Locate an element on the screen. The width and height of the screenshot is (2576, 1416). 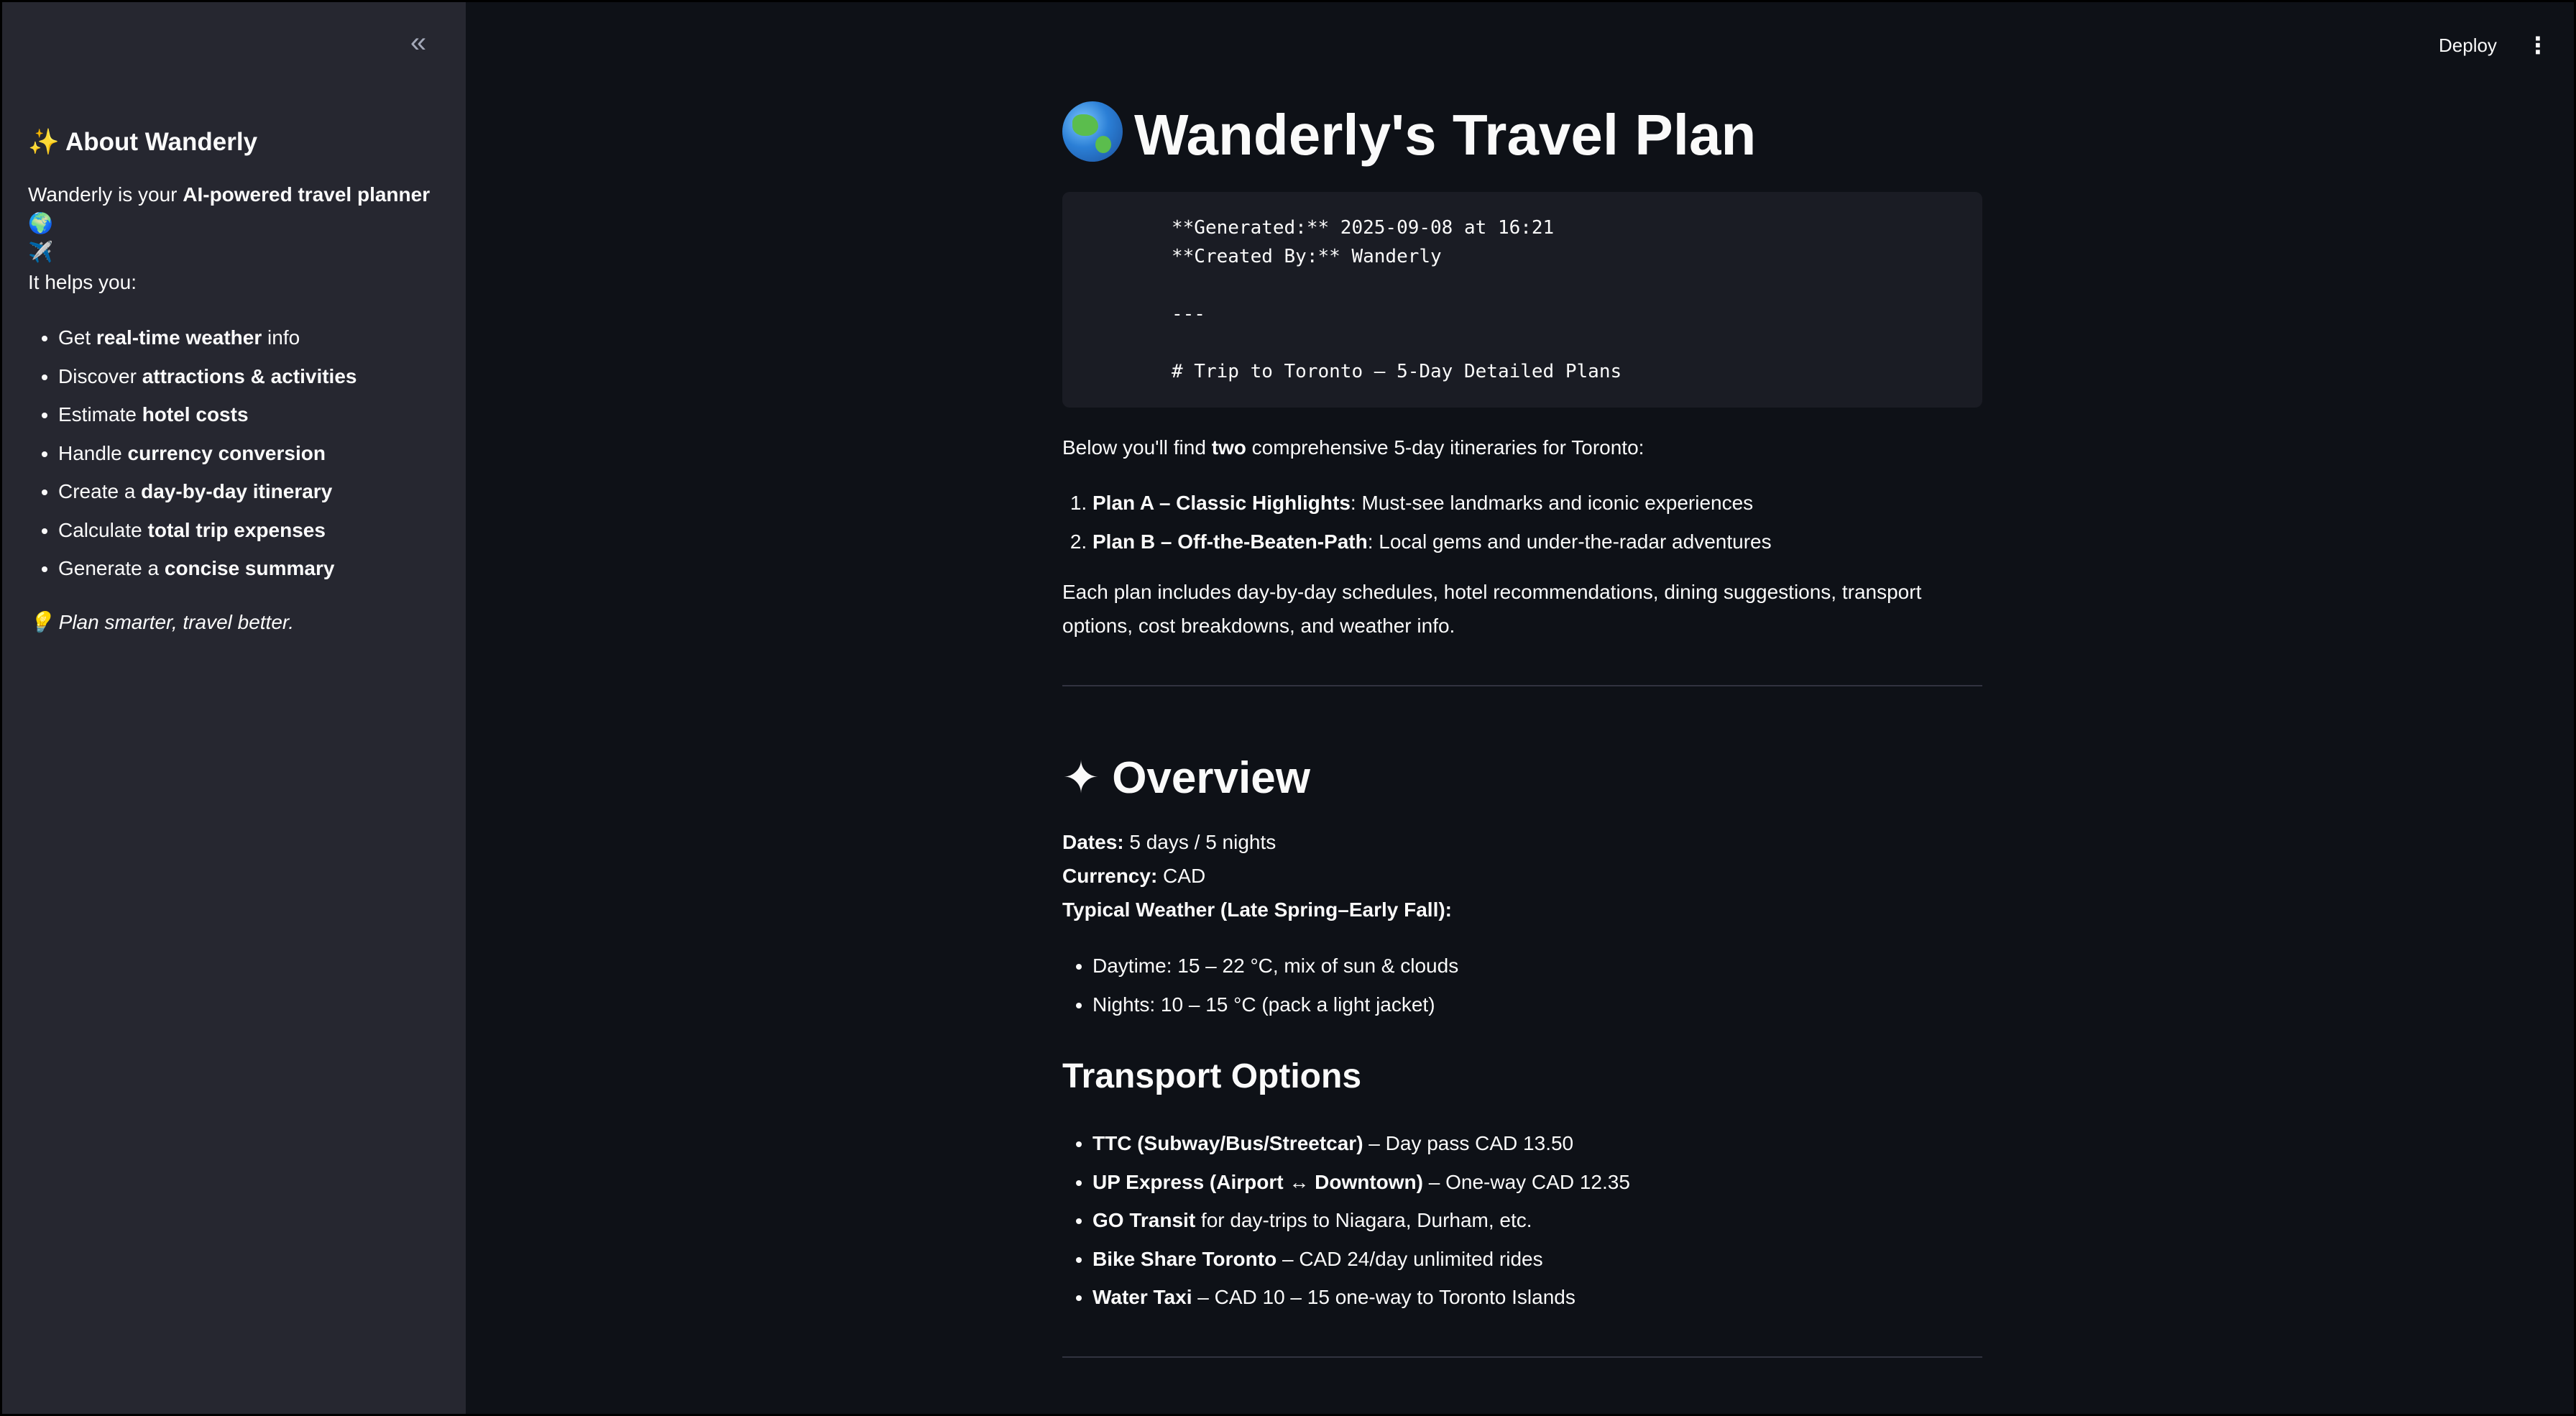
overview-currency: Currency: CAD is located at coordinates (1134, 876).